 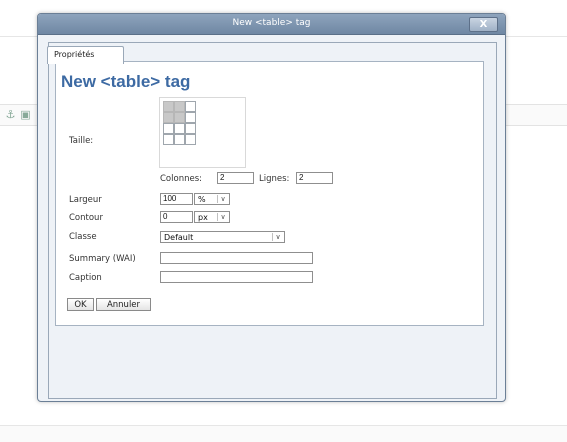 What do you see at coordinates (202, 199) in the screenshot?
I see `width-unit-value: %` at bounding box center [202, 199].